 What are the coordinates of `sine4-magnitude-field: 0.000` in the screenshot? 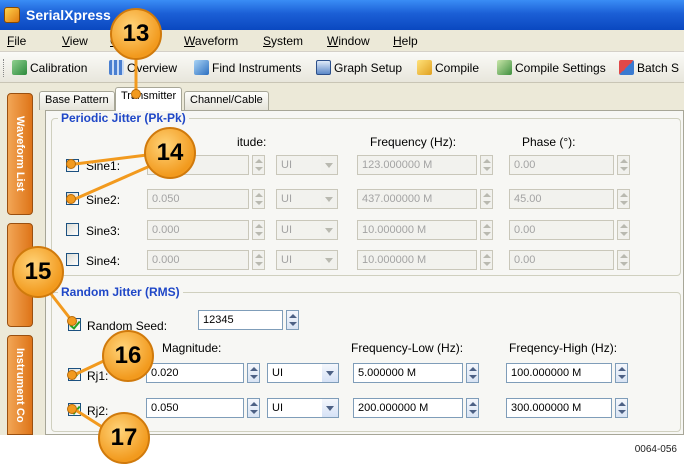 It's located at (198, 260).